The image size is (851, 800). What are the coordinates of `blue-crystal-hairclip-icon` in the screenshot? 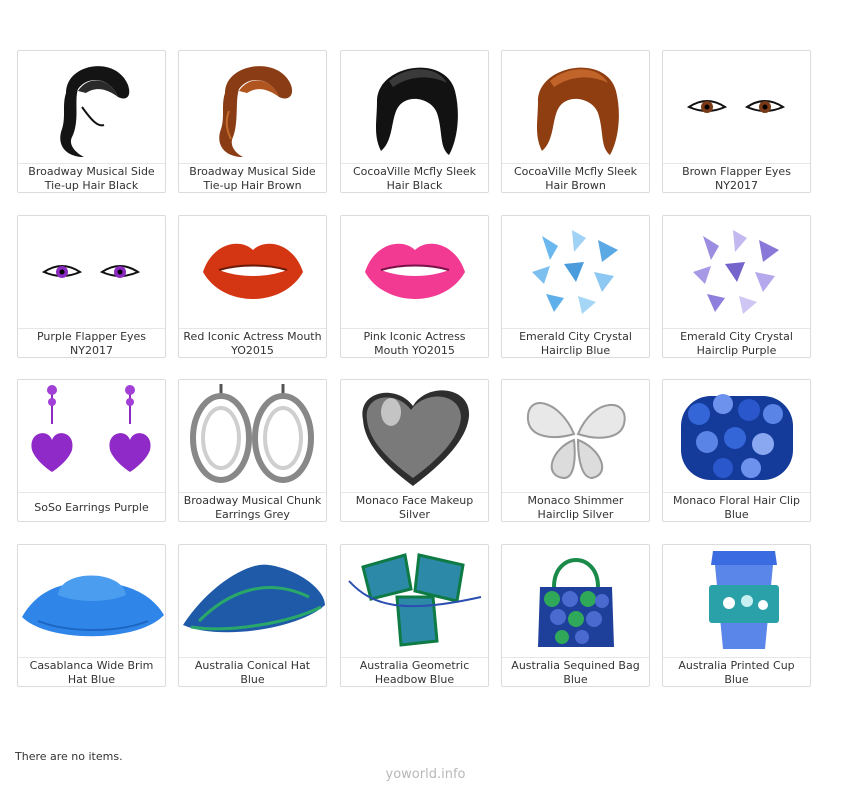 It's located at (575, 272).